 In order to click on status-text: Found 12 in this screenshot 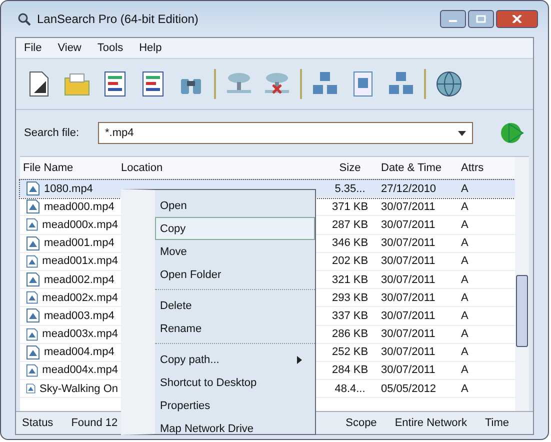, I will do `click(95, 423)`.